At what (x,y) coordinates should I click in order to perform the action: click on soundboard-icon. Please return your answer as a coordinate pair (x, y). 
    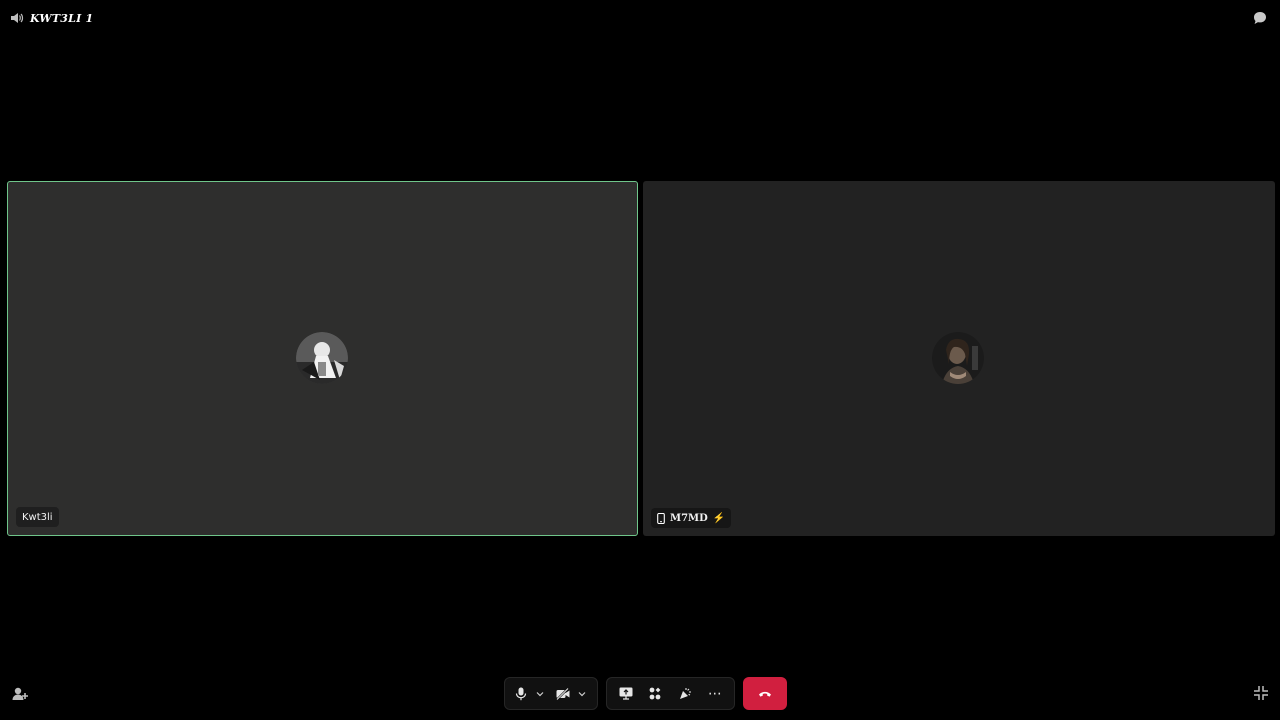
    Looking at the image, I should click on (685, 694).